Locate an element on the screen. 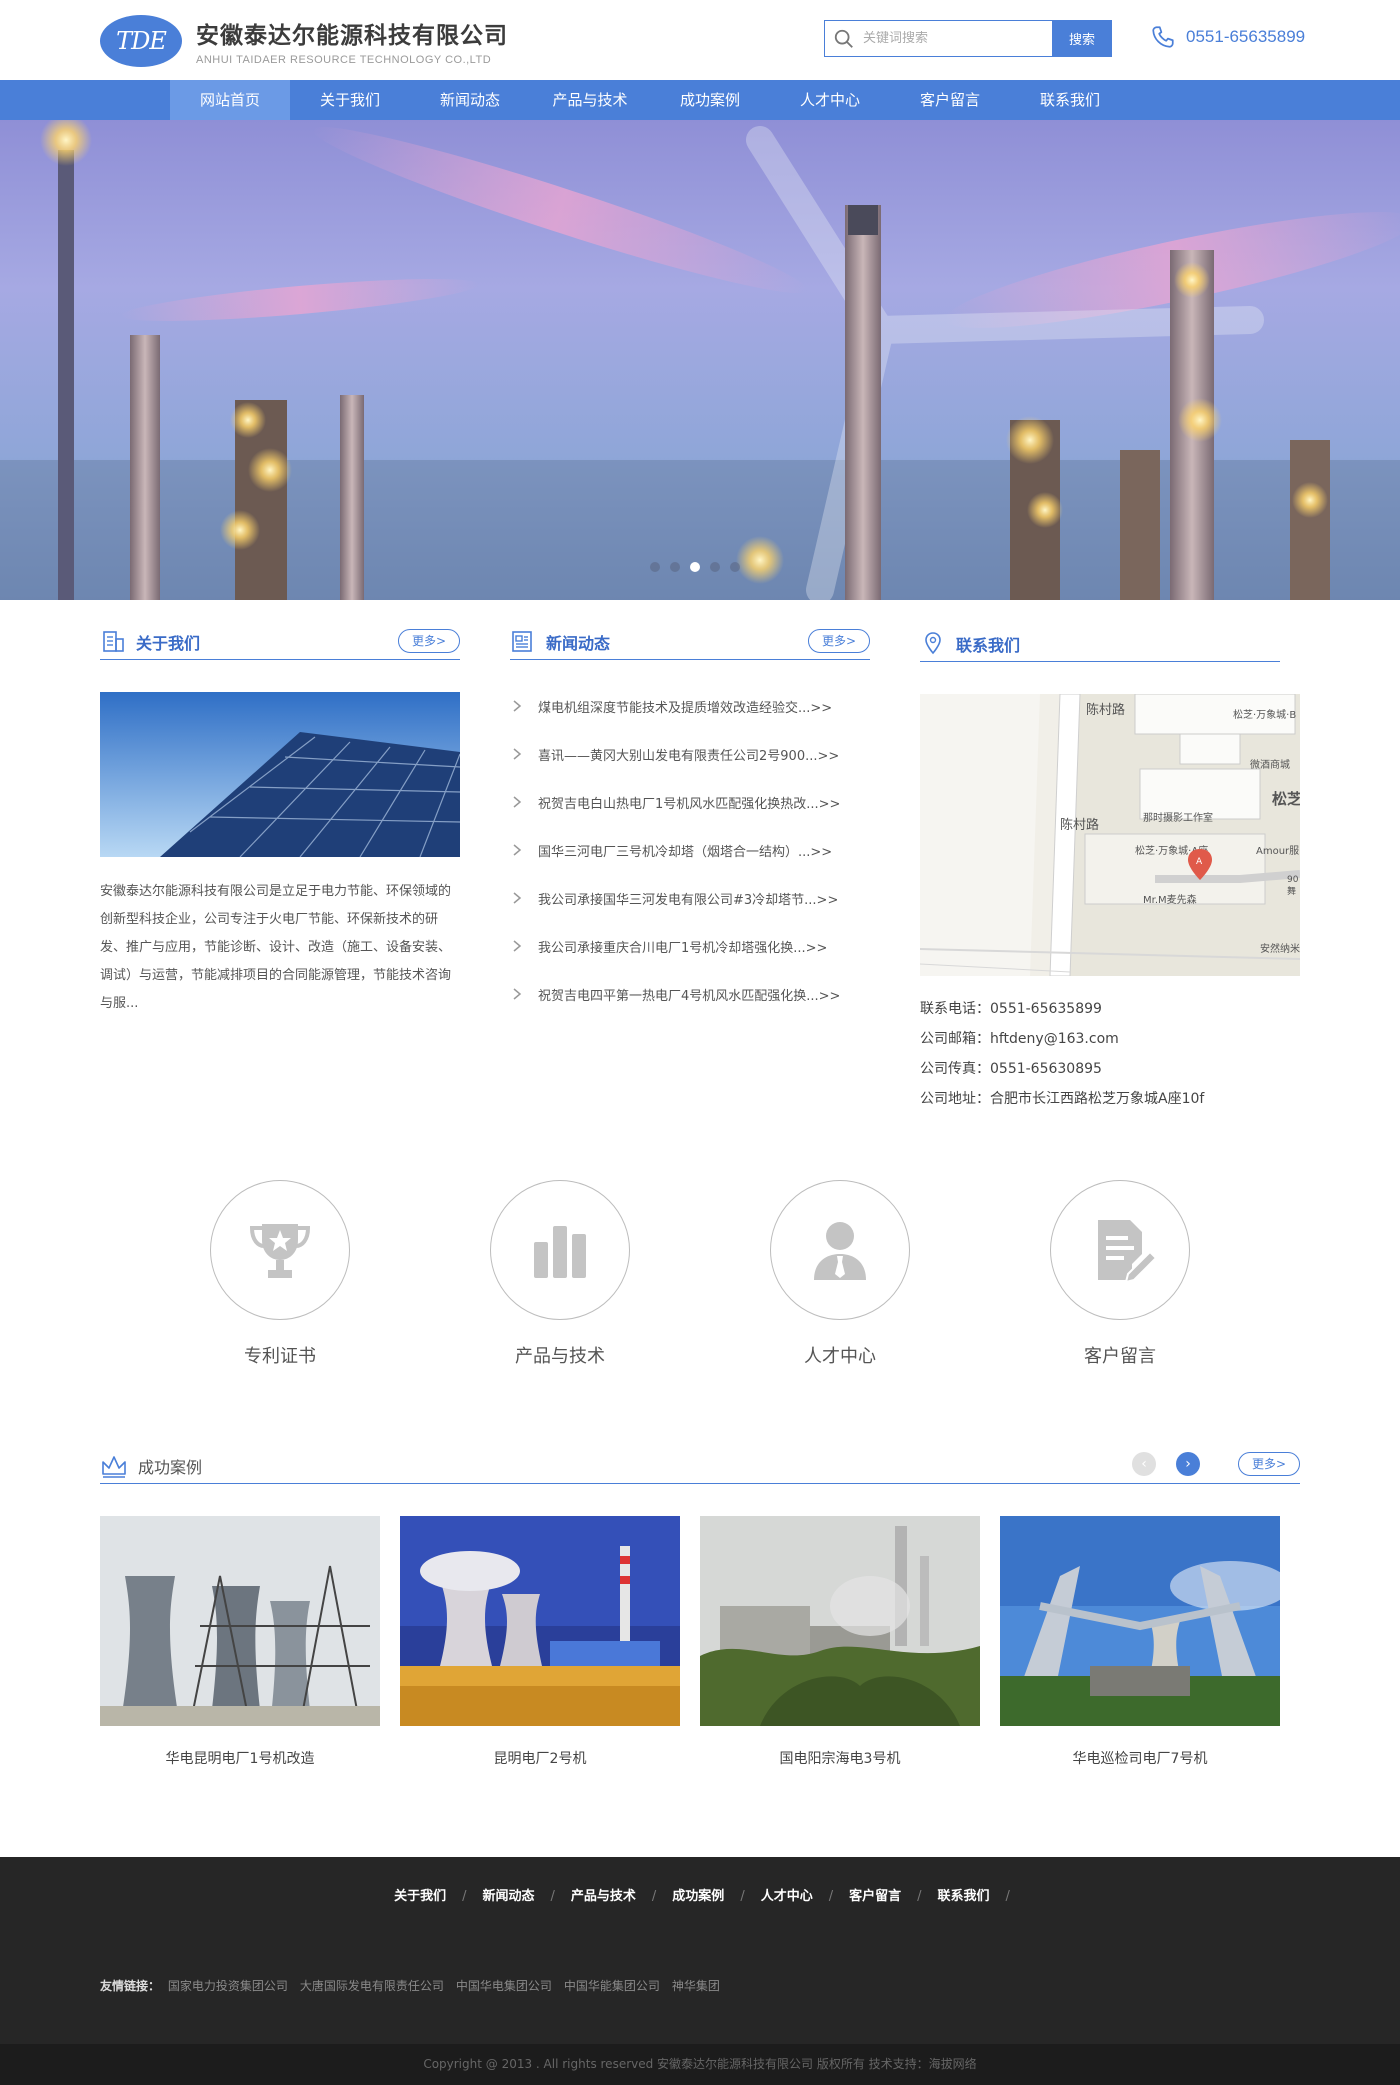  news-item-title: 煤电机组深度节能技术及提质增效改造经验交...>> is located at coordinates (685, 708).